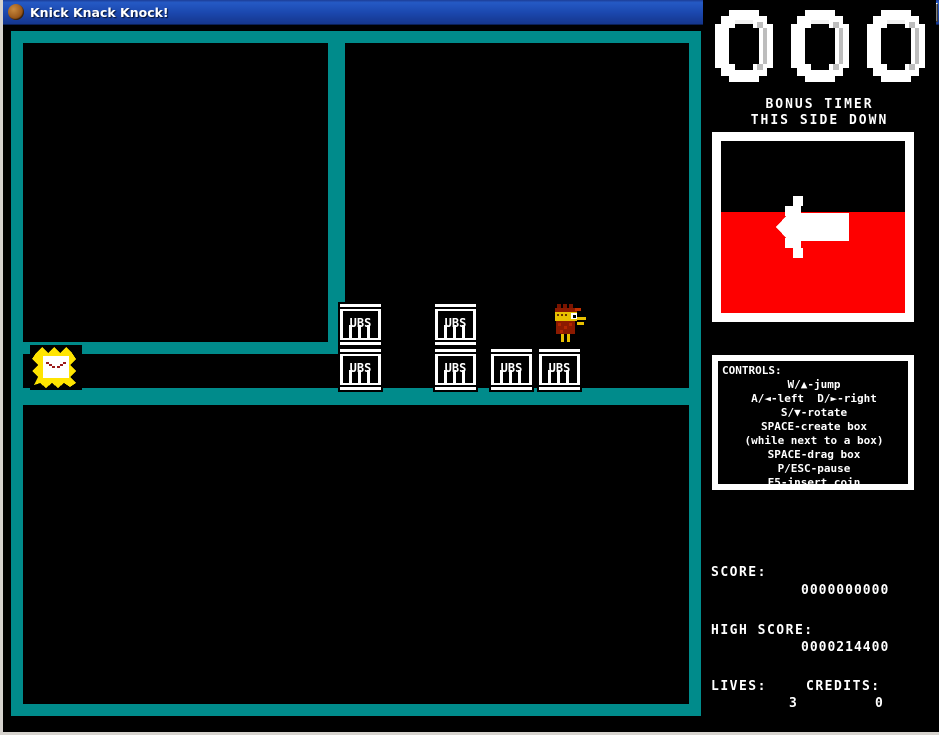 This screenshot has width=939, height=735. I want to click on controls-line: A/◄-left D/►-right, so click(814, 398).